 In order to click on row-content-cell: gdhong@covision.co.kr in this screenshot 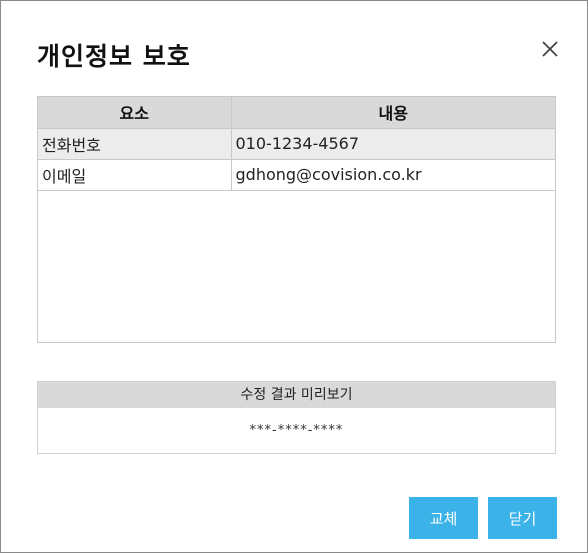, I will do `click(393, 175)`.